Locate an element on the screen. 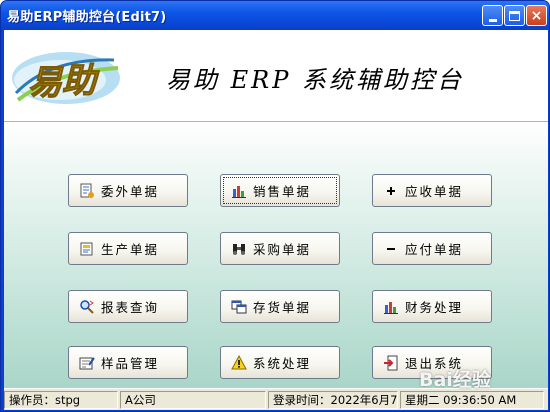 The width and height of the screenshot is (550, 412). finance-button: 财务处理 is located at coordinates (432, 306).